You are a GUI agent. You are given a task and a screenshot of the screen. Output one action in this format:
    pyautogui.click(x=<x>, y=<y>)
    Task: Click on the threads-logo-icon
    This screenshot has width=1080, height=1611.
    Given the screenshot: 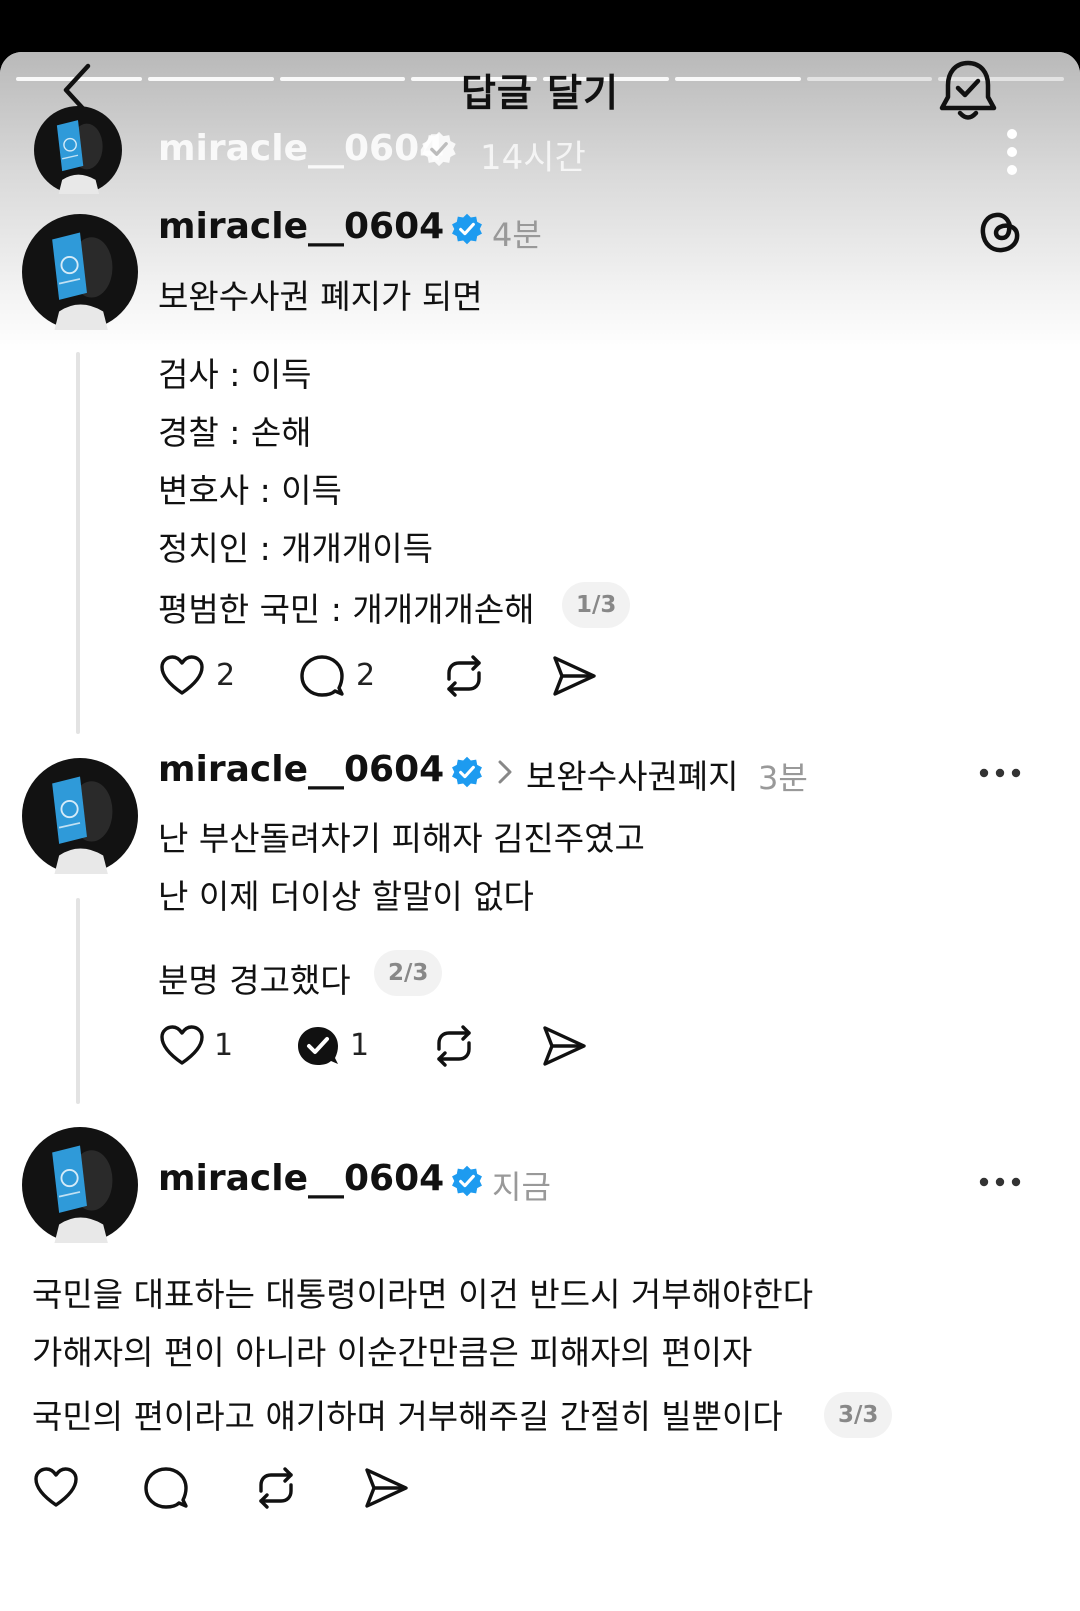 What is the action you would take?
    pyautogui.click(x=1000, y=232)
    